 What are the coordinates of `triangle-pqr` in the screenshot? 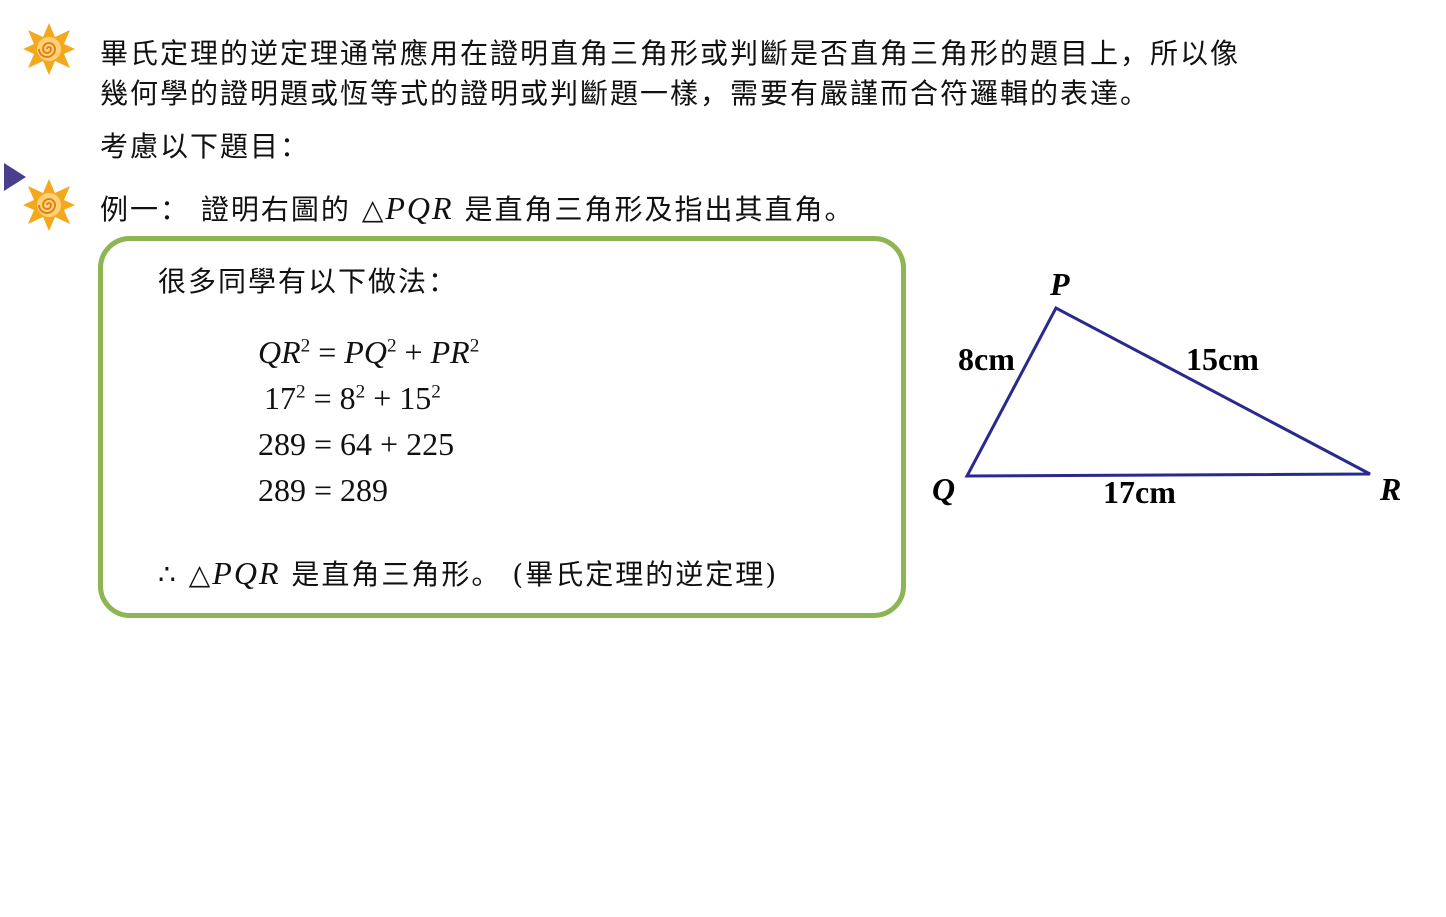 It's located at (1167, 391).